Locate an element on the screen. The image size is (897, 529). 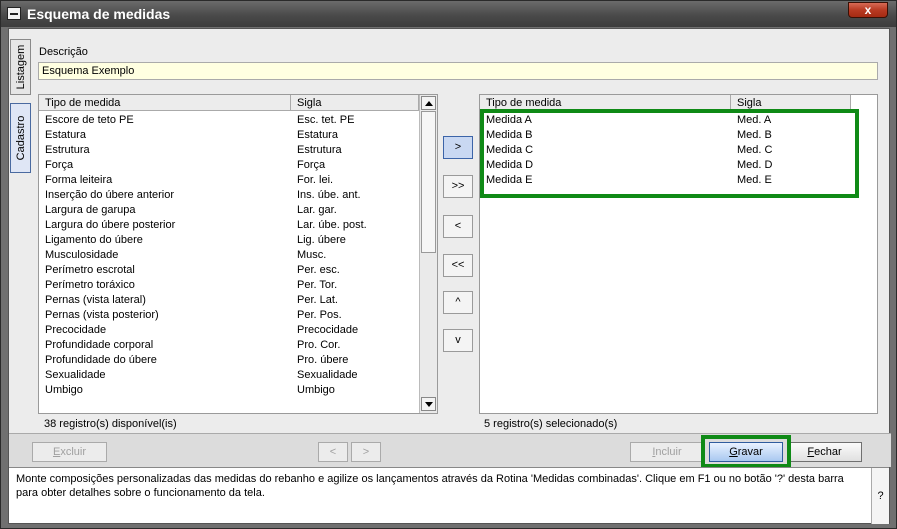
selected-status: 5 registro(s) selecionado(s) is located at coordinates (551, 424).